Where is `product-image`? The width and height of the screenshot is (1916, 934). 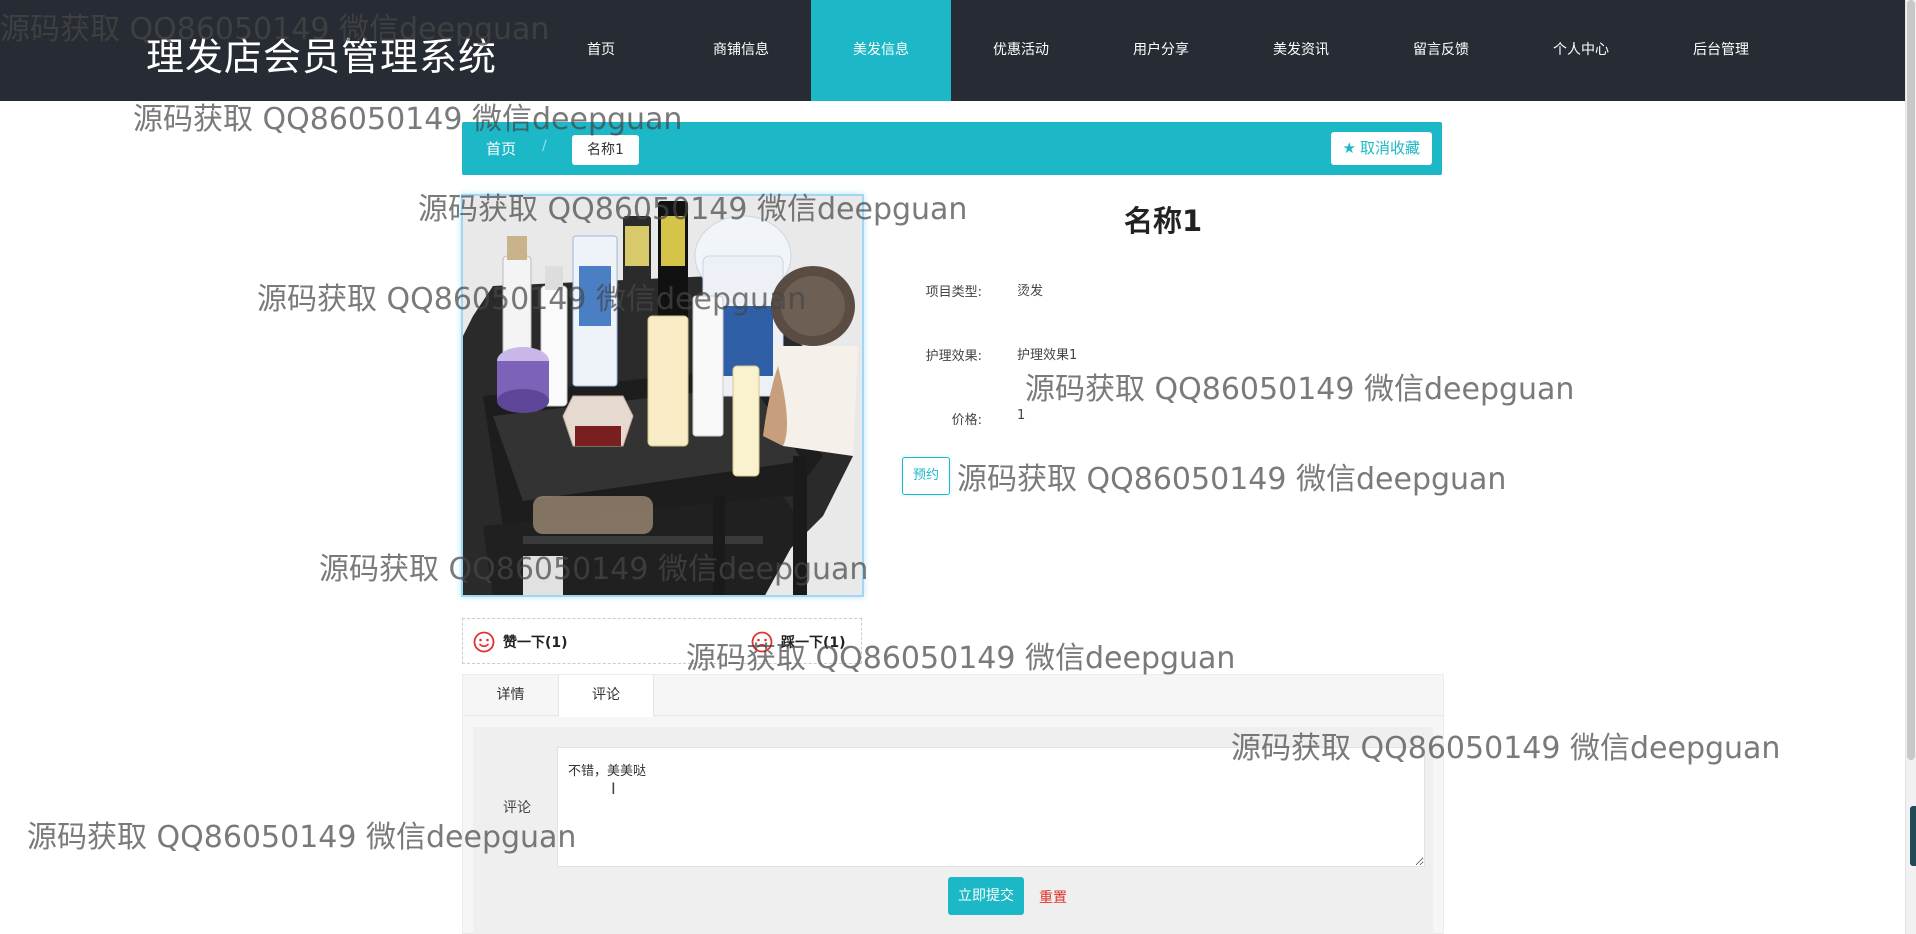
product-image is located at coordinates (662, 395).